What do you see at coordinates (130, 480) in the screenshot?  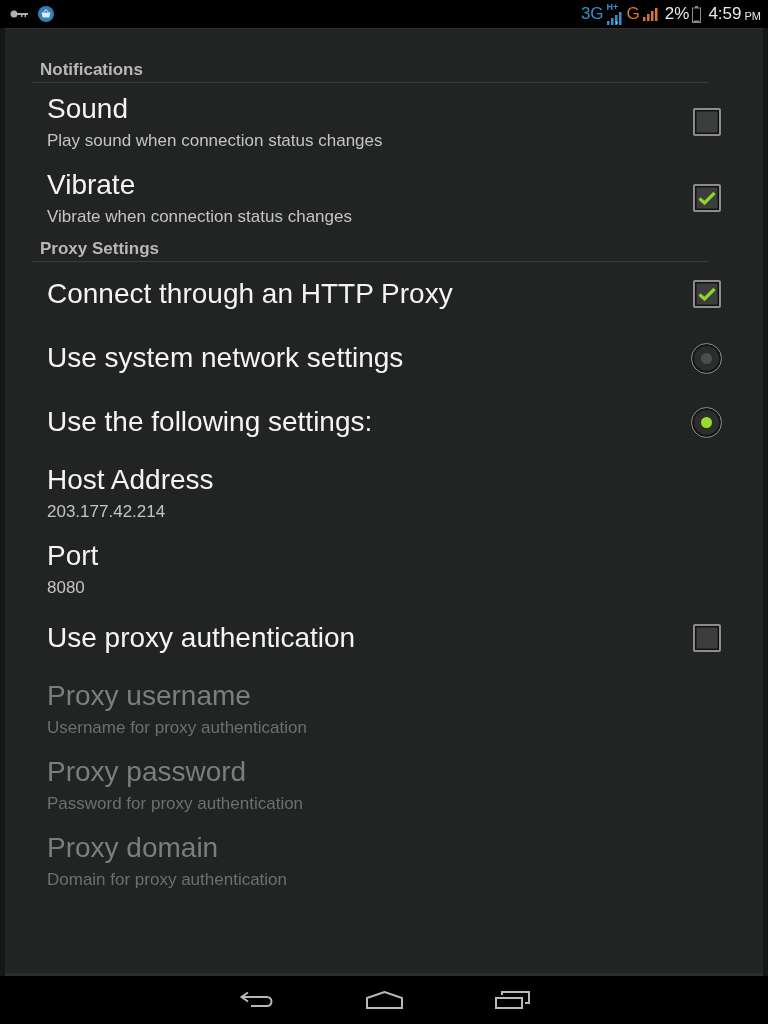 I see `setting-title: Host Address` at bounding box center [130, 480].